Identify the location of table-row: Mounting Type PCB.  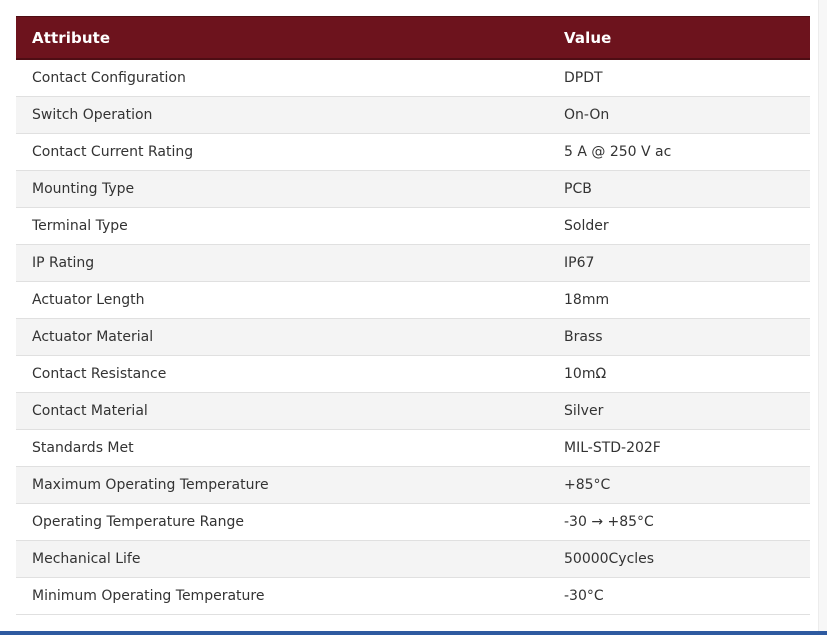
(413, 189).